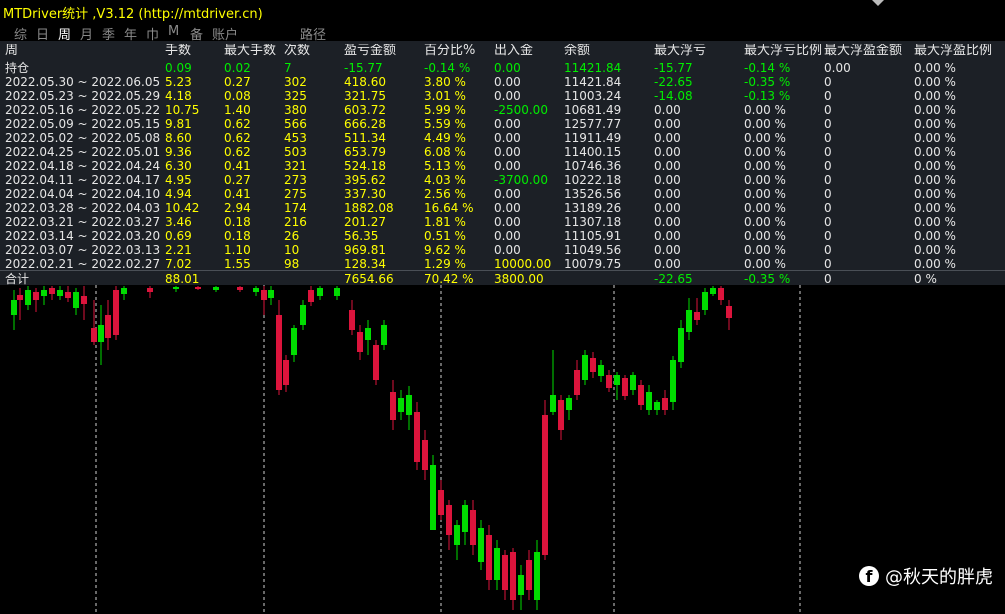 The image size is (1005, 614). What do you see at coordinates (449, 208) in the screenshot?
I see `table-row-cell: 16.64 %` at bounding box center [449, 208].